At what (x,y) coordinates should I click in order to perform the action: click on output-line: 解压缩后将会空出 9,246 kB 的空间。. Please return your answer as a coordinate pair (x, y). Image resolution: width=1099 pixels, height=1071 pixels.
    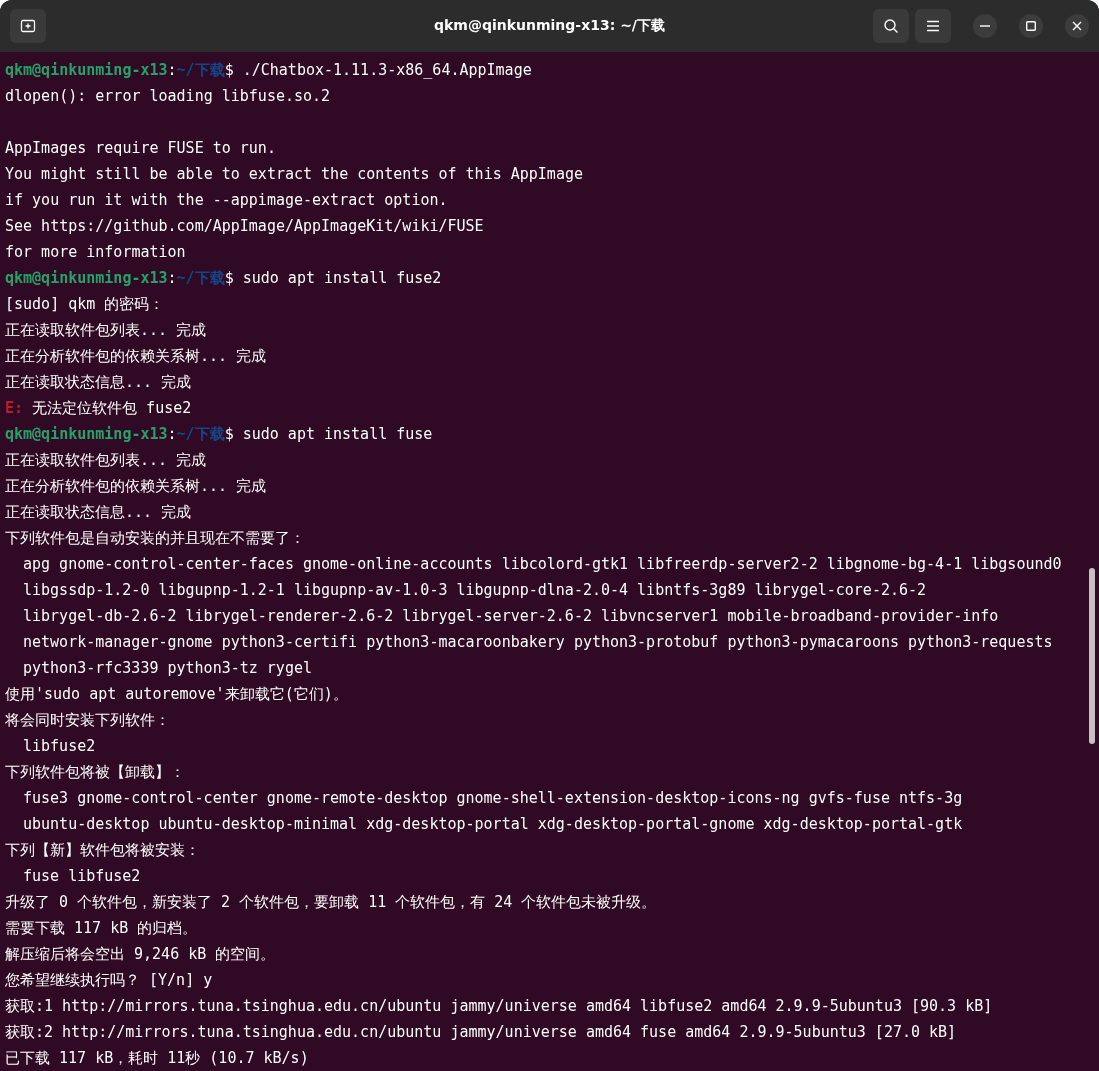
    Looking at the image, I should click on (140, 954).